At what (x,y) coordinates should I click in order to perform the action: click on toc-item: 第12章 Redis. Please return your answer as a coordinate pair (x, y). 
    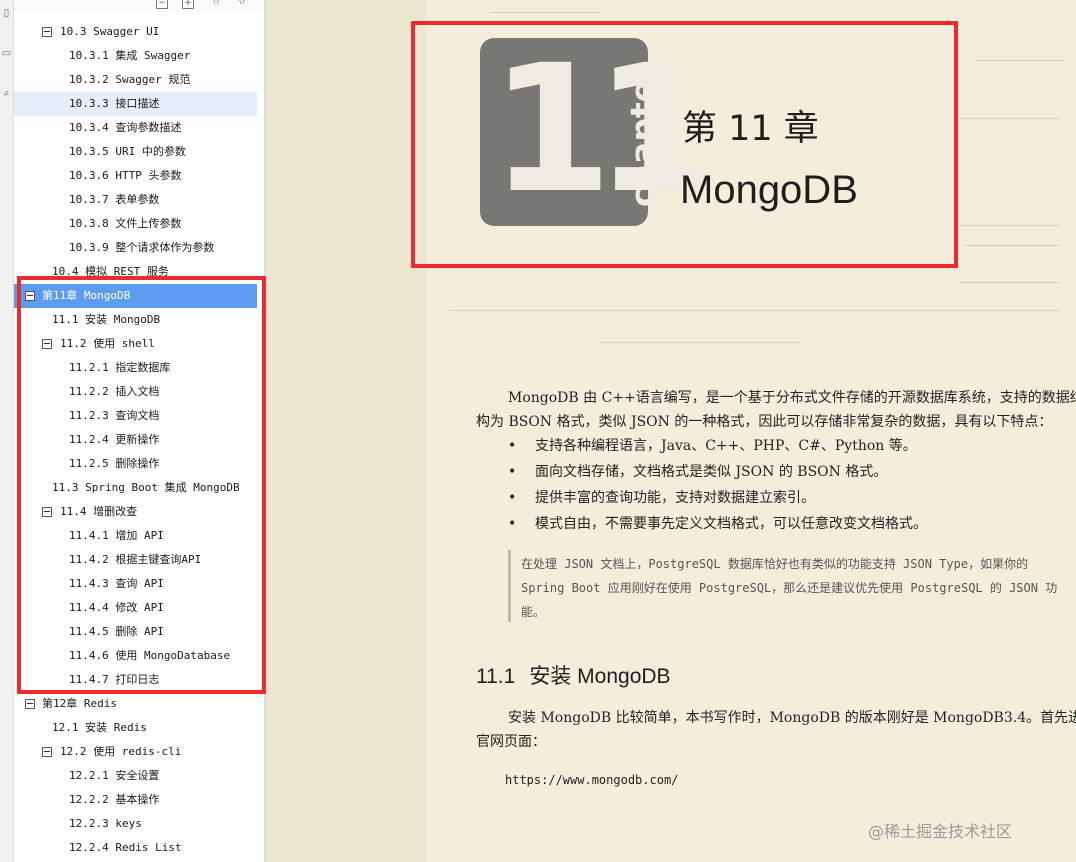
    Looking at the image, I should click on (135, 704).